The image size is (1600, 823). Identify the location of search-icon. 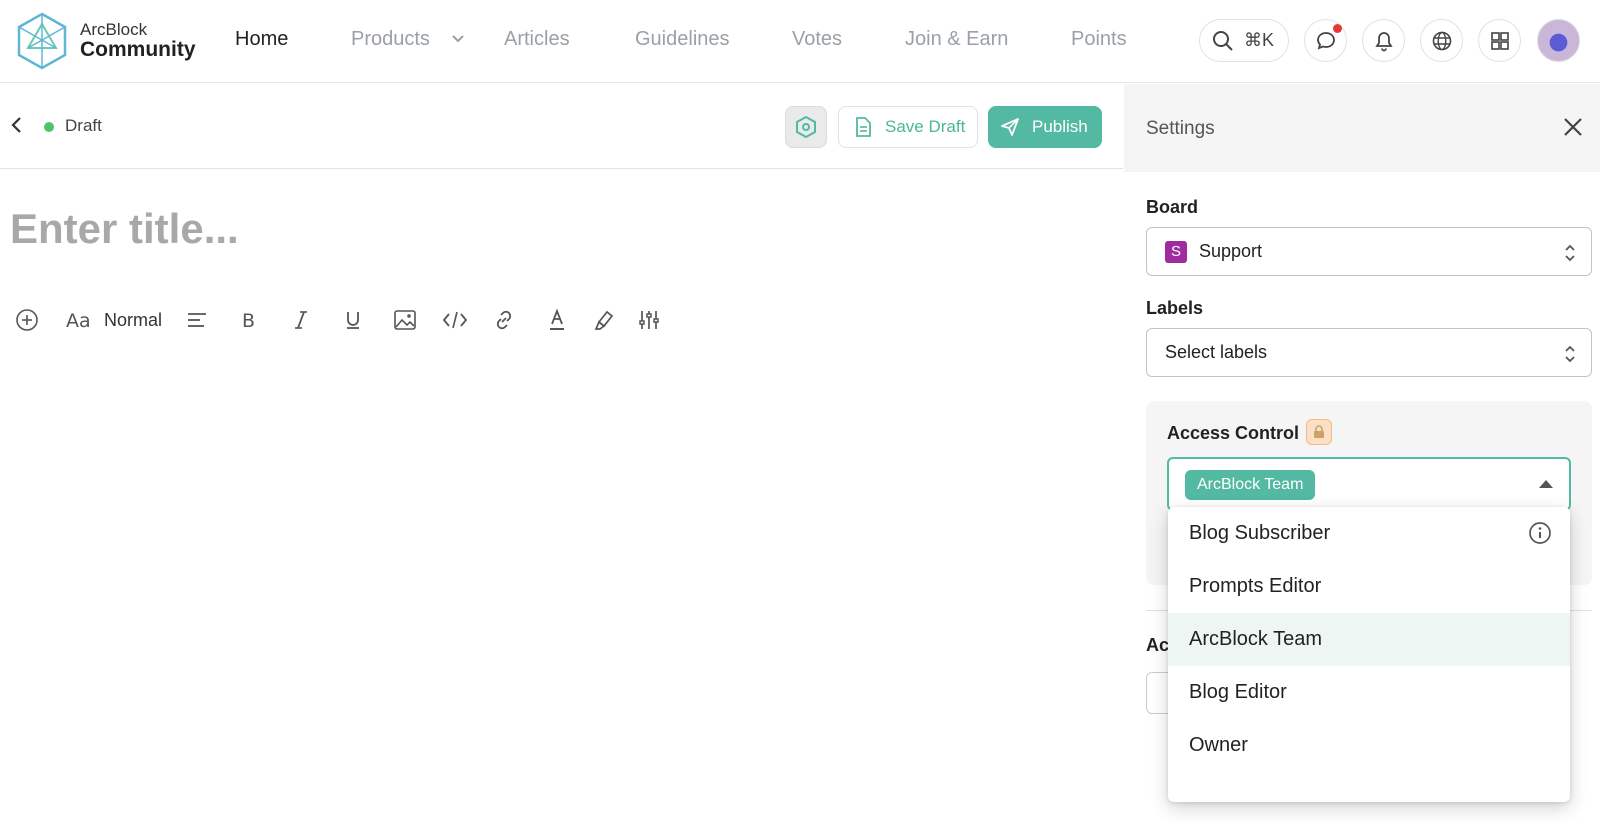
(1223, 40).